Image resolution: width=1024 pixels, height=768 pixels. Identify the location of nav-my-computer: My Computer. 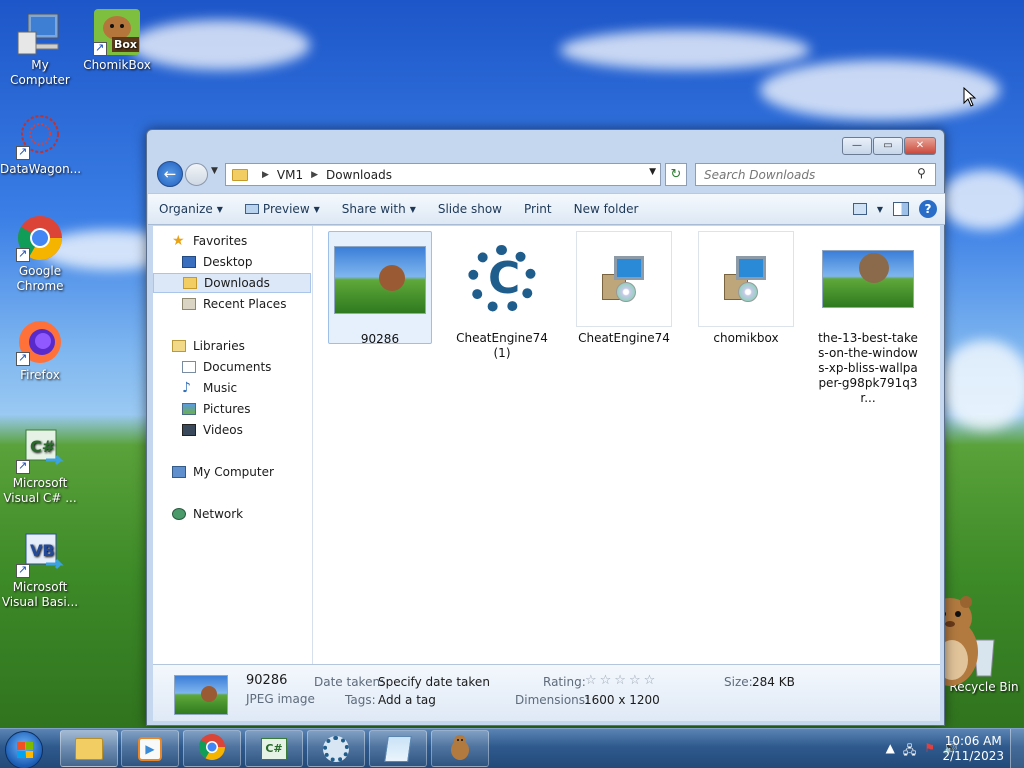
(232, 472).